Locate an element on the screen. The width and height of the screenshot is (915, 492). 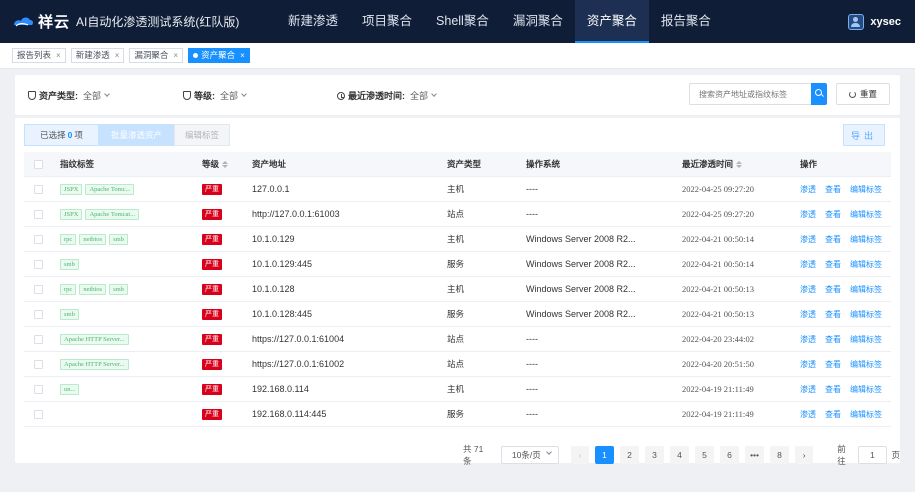
export-button: 导出 is located at coordinates (864, 135).